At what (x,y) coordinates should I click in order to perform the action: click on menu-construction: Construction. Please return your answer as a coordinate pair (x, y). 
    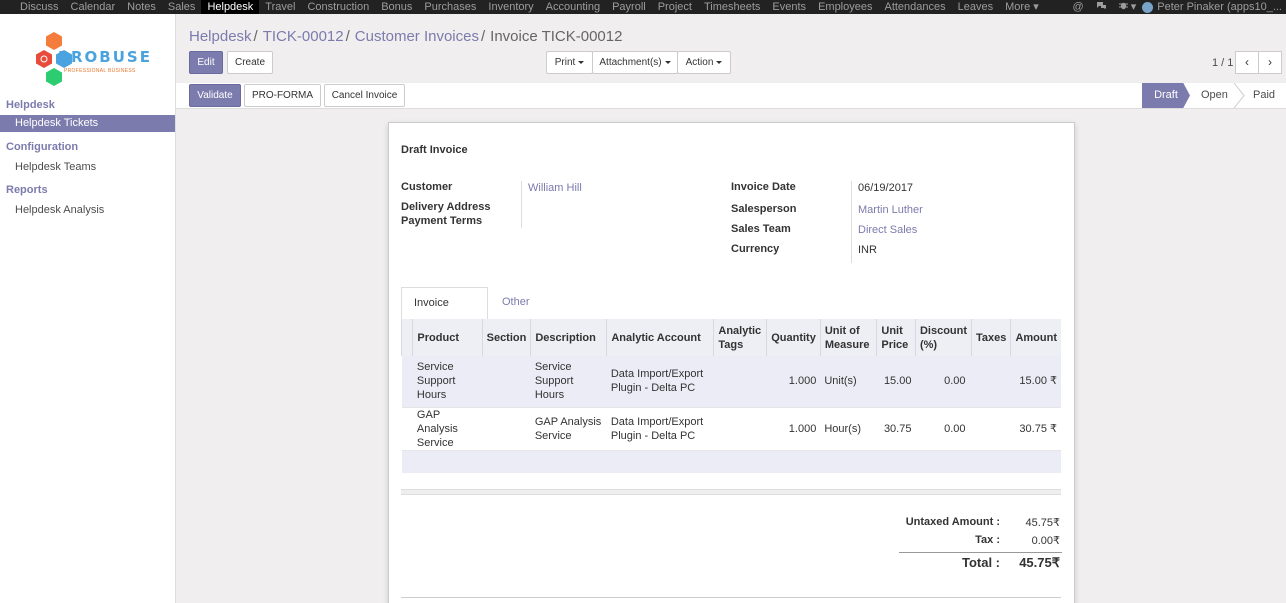
    Looking at the image, I should click on (338, 7).